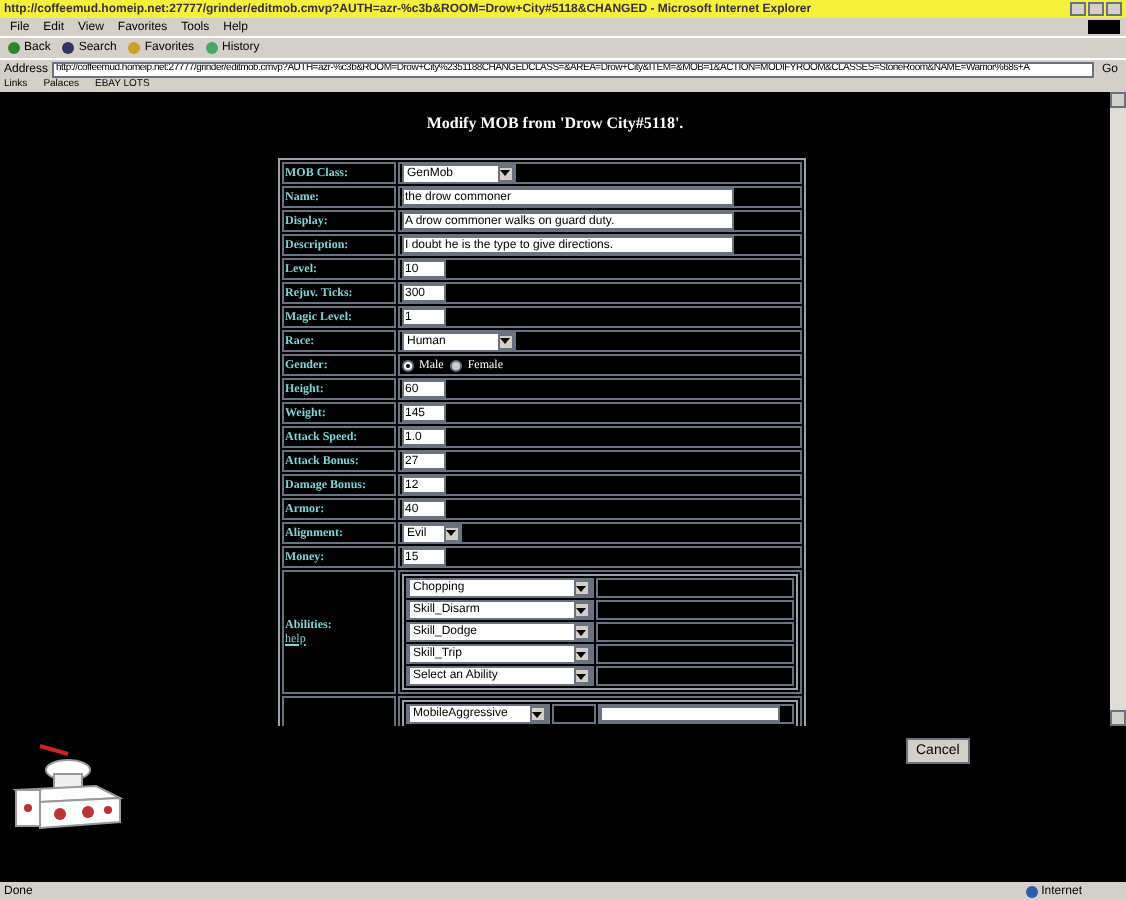 Image resolution: width=1126 pixels, height=900 pixels. What do you see at coordinates (1031, 891) in the screenshot?
I see `globe-icon` at bounding box center [1031, 891].